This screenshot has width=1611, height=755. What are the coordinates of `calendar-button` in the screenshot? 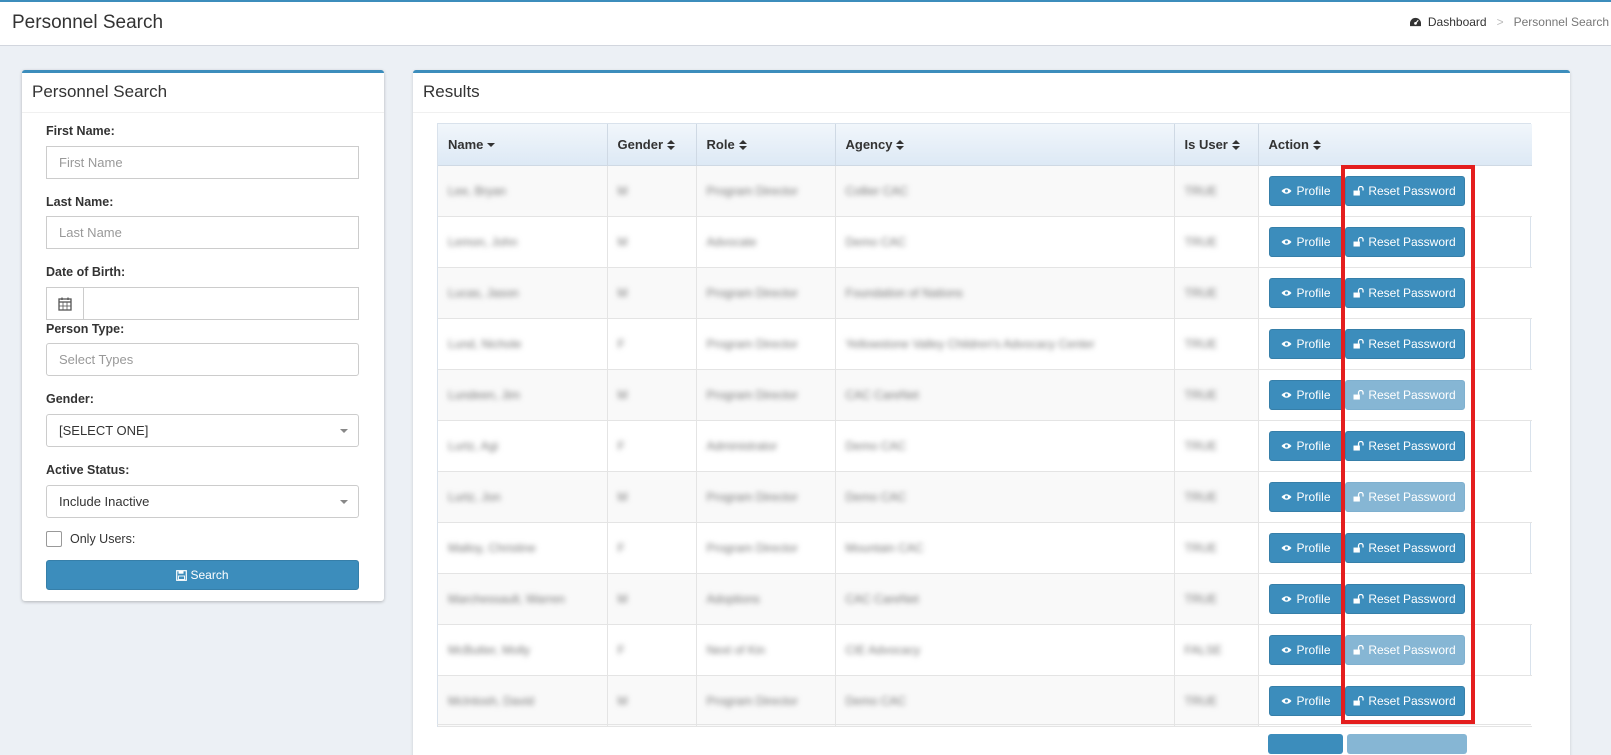 It's located at (65, 303).